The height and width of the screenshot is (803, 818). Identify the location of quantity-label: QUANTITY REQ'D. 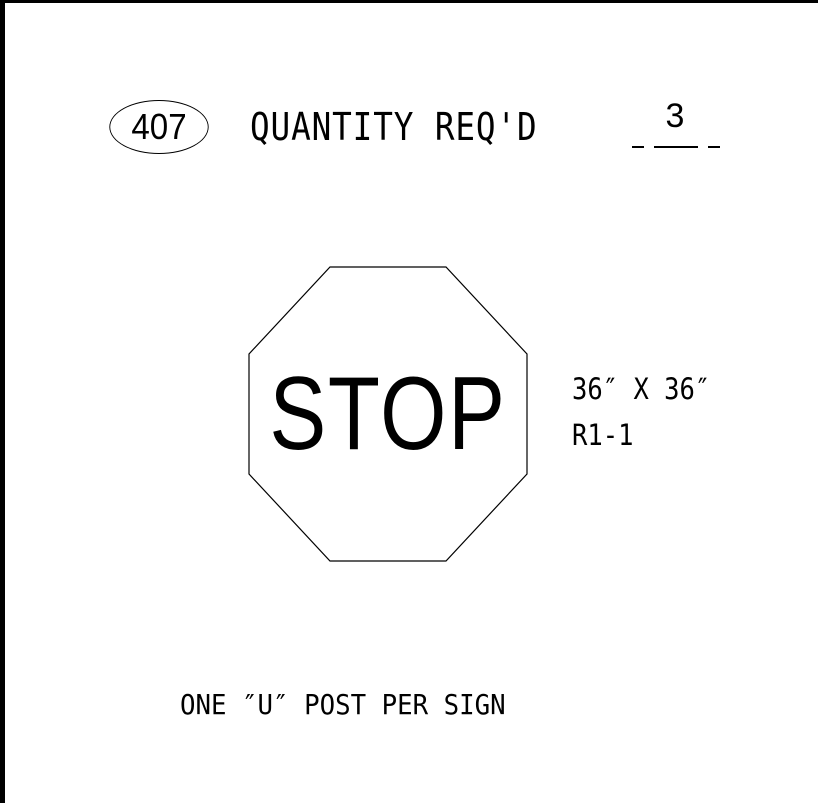
(394, 127).